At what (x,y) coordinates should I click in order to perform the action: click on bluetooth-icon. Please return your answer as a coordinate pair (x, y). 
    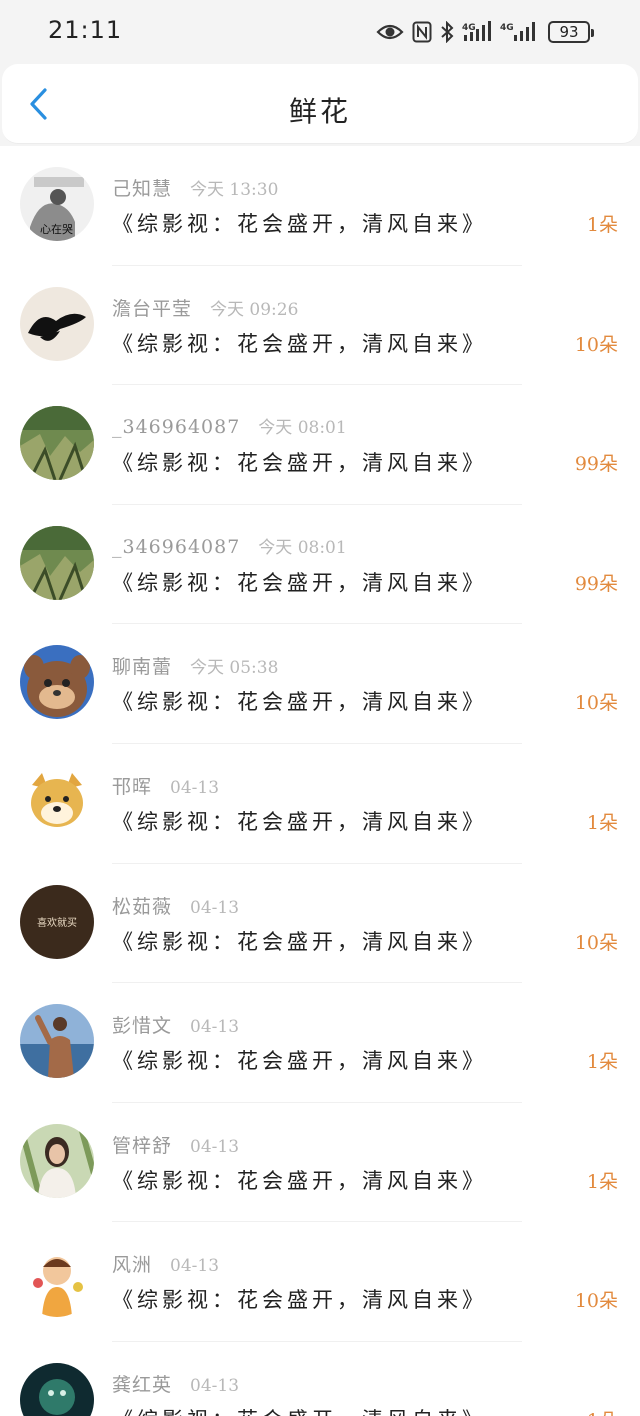
    Looking at the image, I should click on (447, 32).